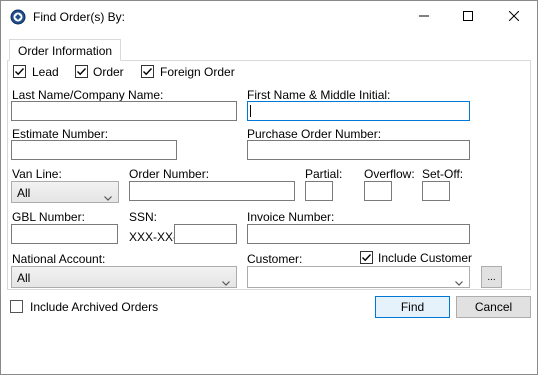 This screenshot has height=375, width=538. I want to click on order-checkbox, so click(81, 71).